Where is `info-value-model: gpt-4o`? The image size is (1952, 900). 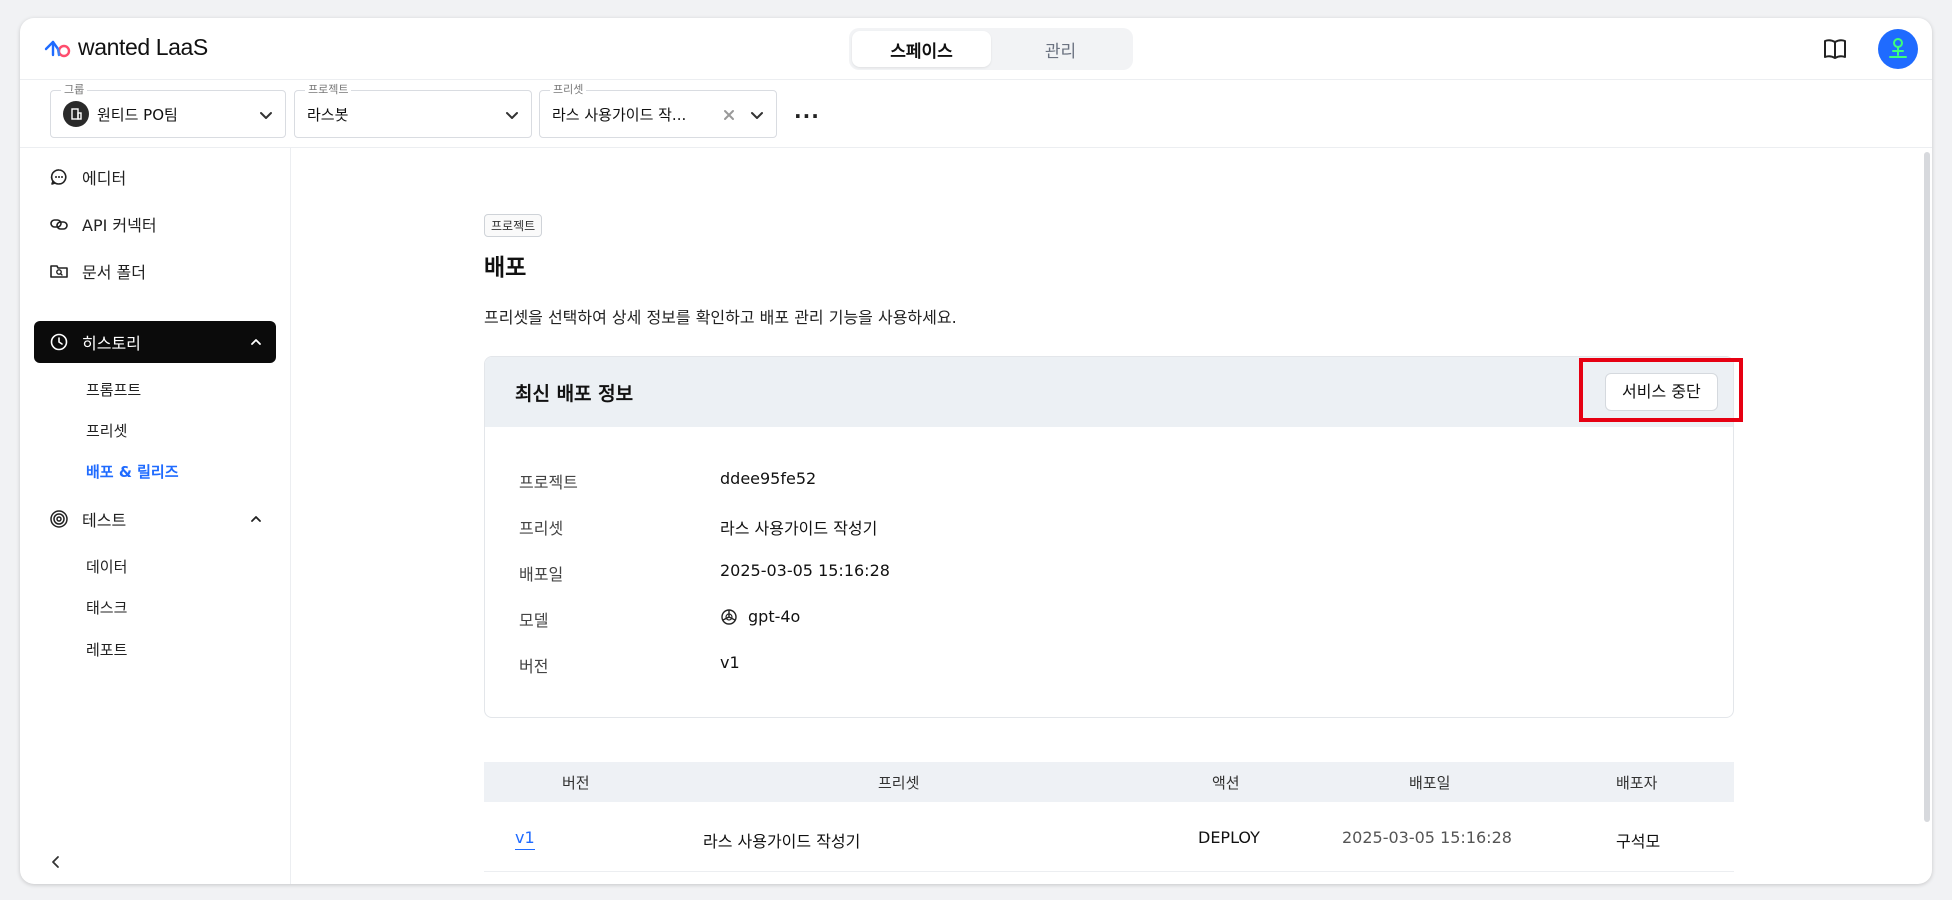
info-value-model: gpt-4o is located at coordinates (760, 616).